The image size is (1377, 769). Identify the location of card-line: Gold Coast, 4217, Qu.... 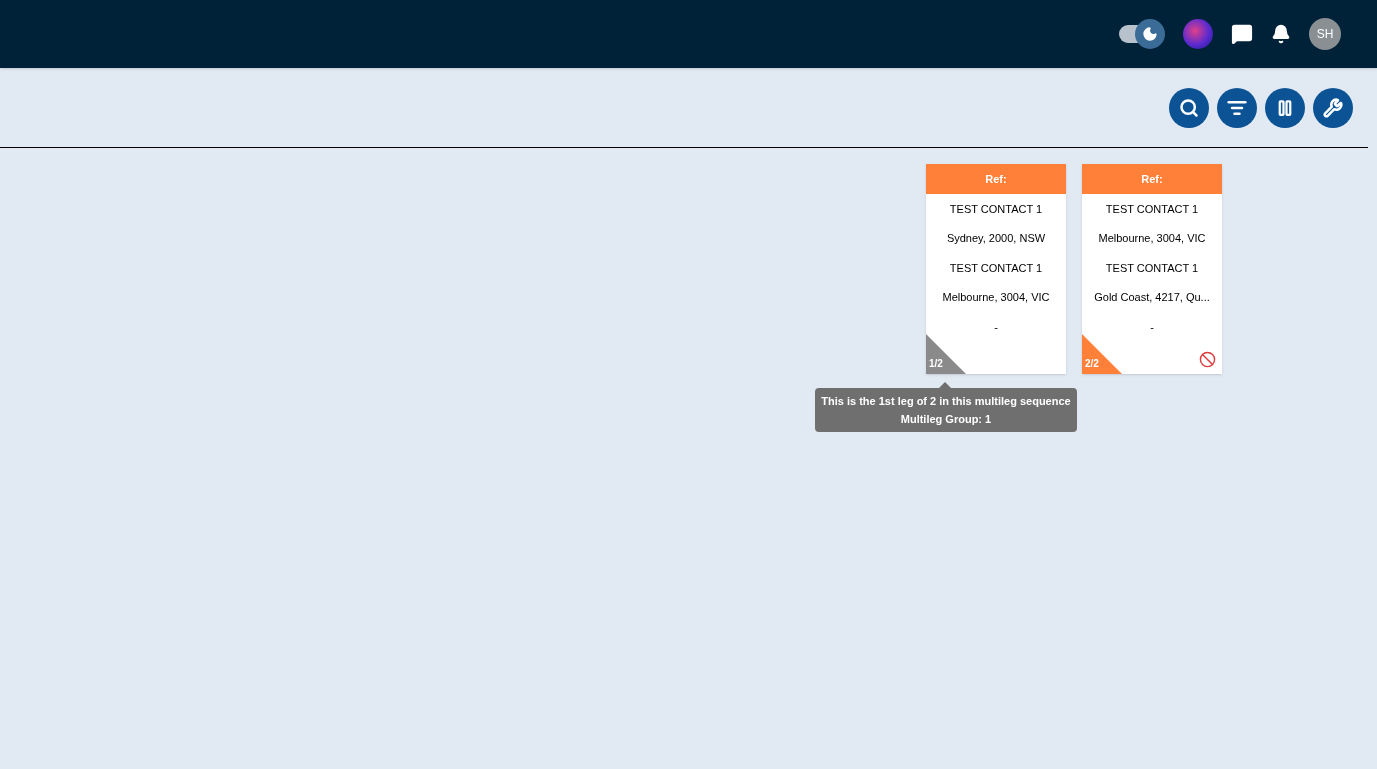
(1152, 297).